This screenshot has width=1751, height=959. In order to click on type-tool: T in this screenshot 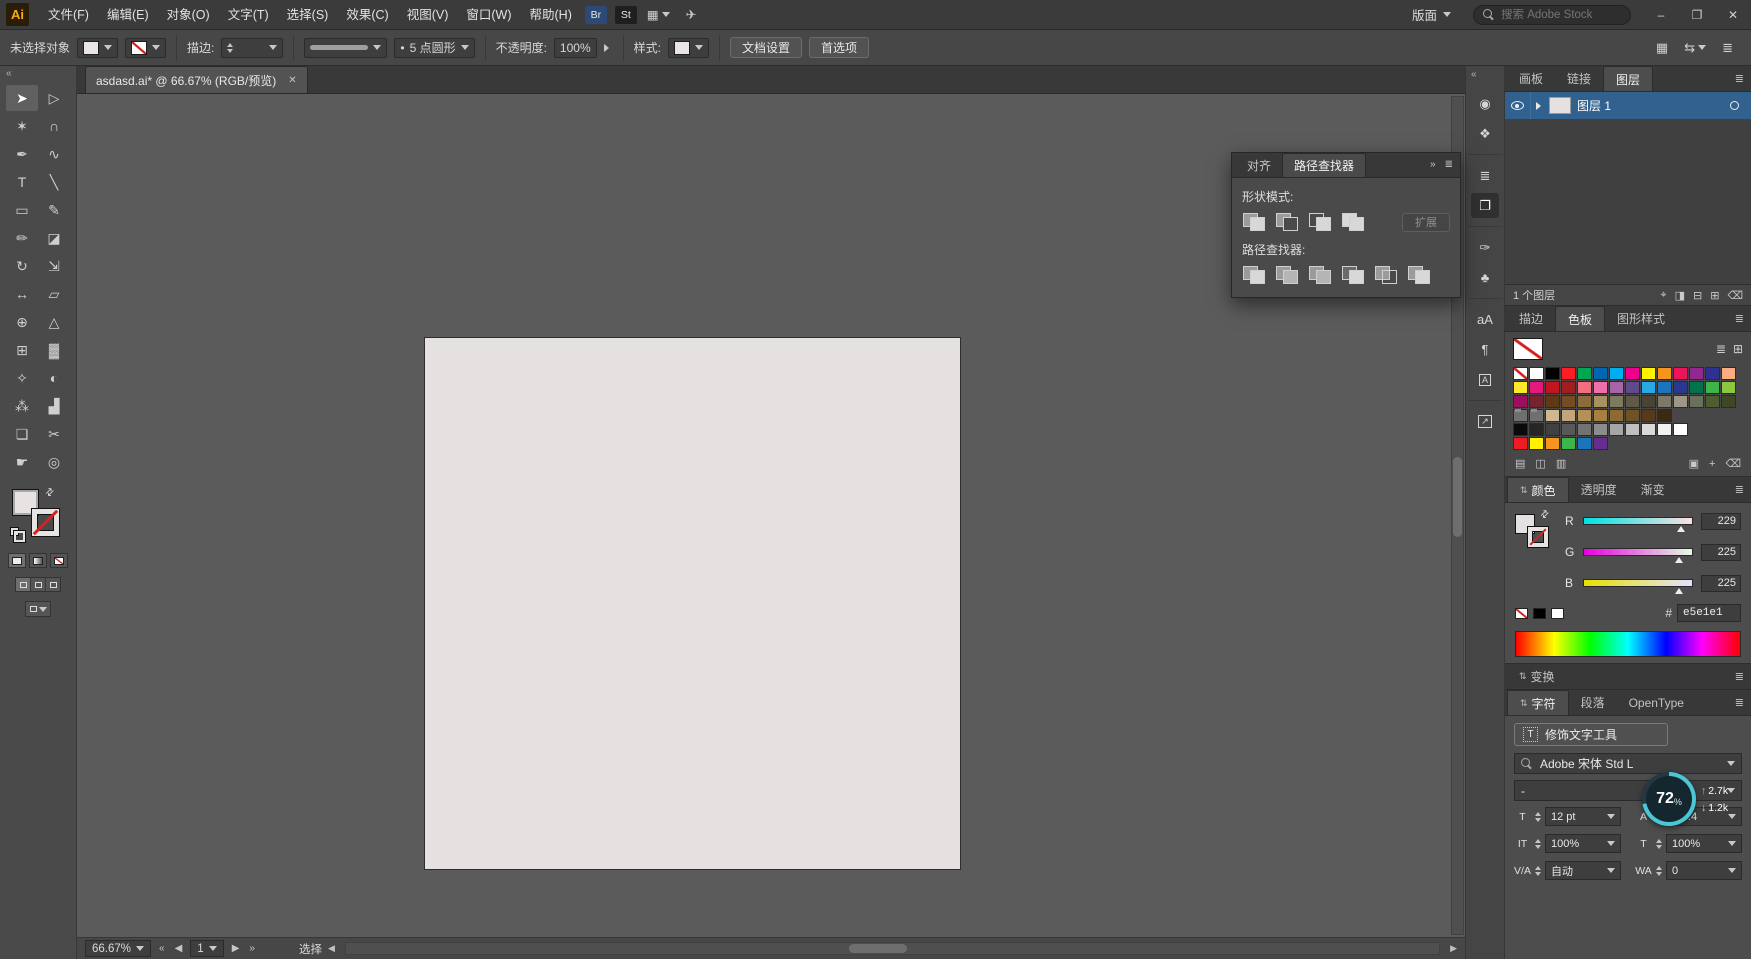, I will do `click(22, 182)`.